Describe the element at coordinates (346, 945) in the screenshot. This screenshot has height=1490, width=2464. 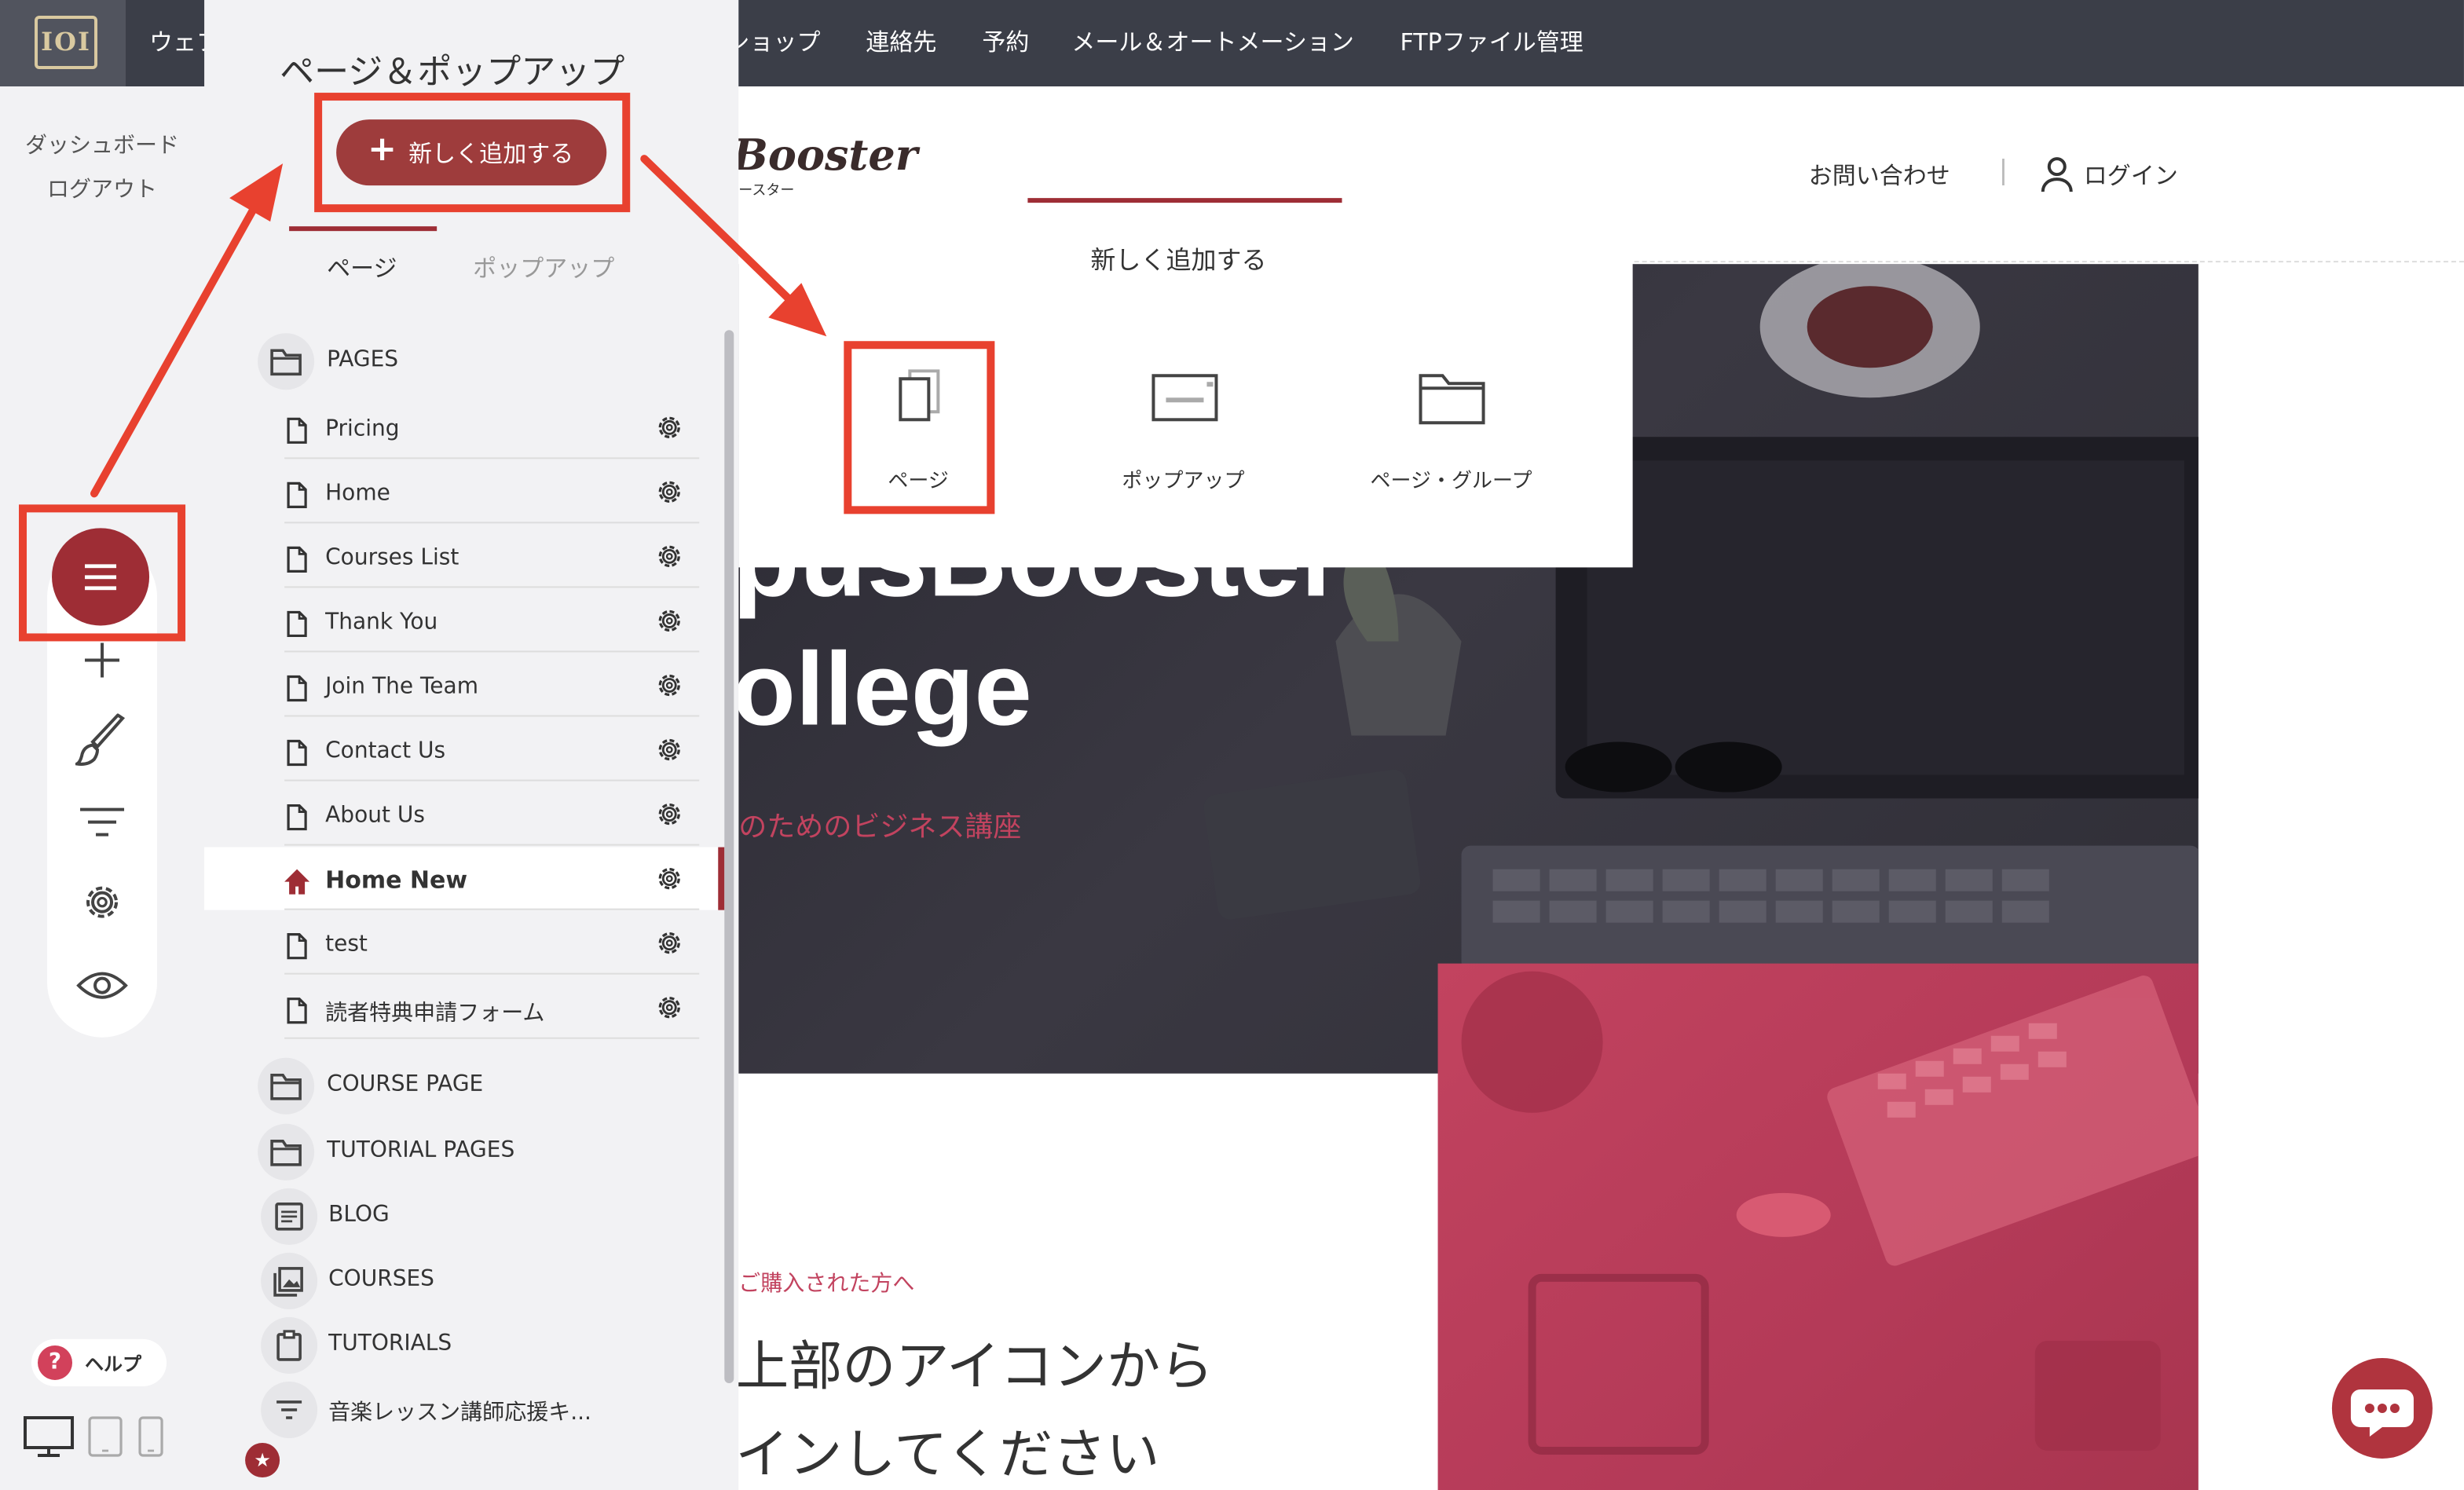
I see `page-row-label: test` at that location.